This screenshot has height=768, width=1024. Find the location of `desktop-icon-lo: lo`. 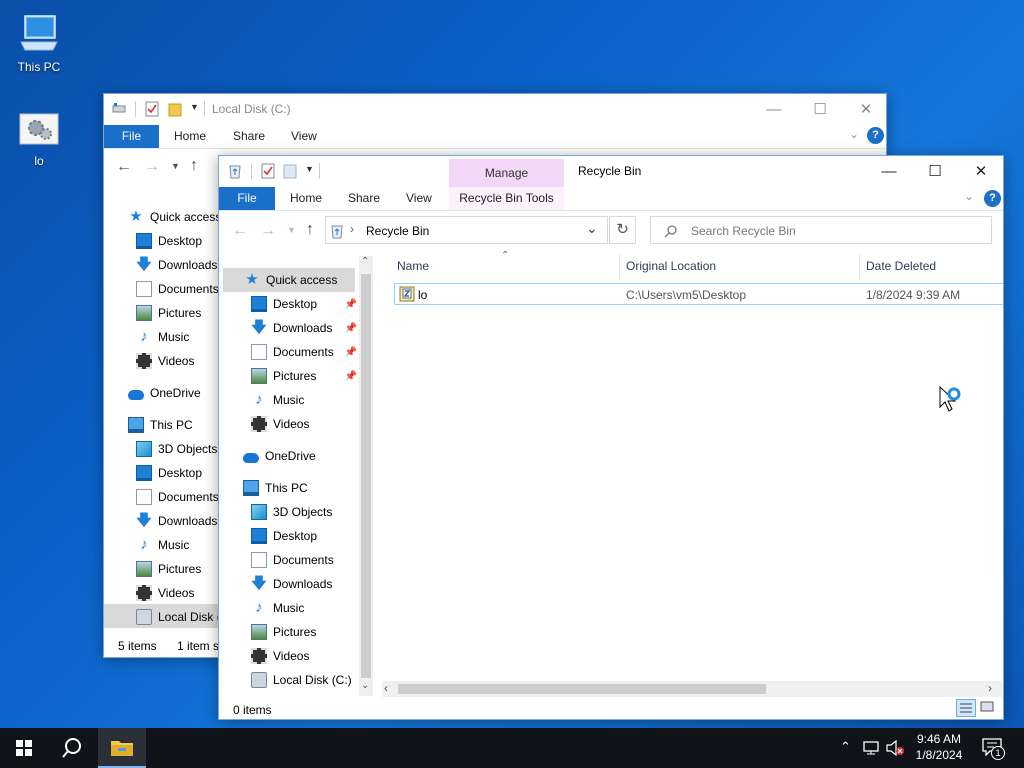

desktop-icon-lo: lo is located at coordinates (39, 140).